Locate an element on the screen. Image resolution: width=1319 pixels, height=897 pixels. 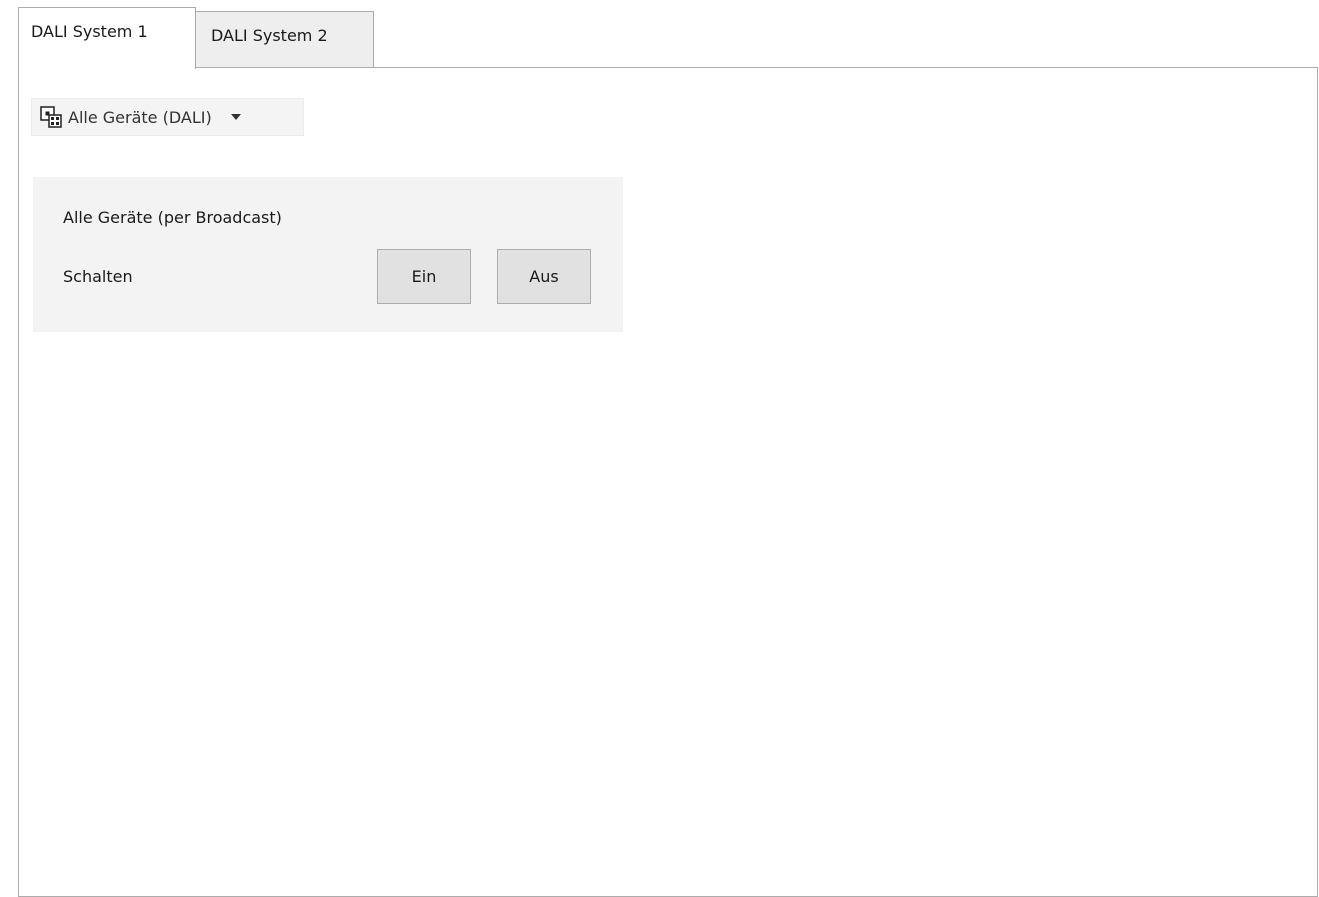
tab-dali-system-1: DALI System 1 is located at coordinates (107, 38).